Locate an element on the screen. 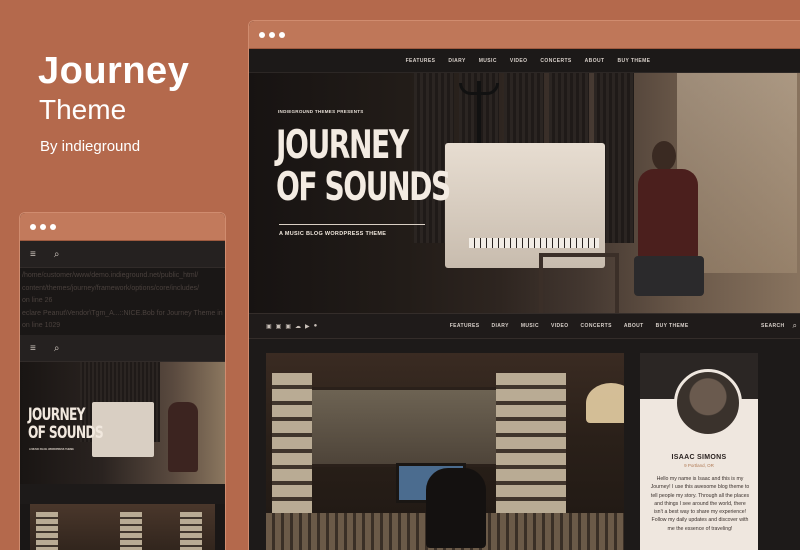  chair-image is located at coordinates (579, 283).